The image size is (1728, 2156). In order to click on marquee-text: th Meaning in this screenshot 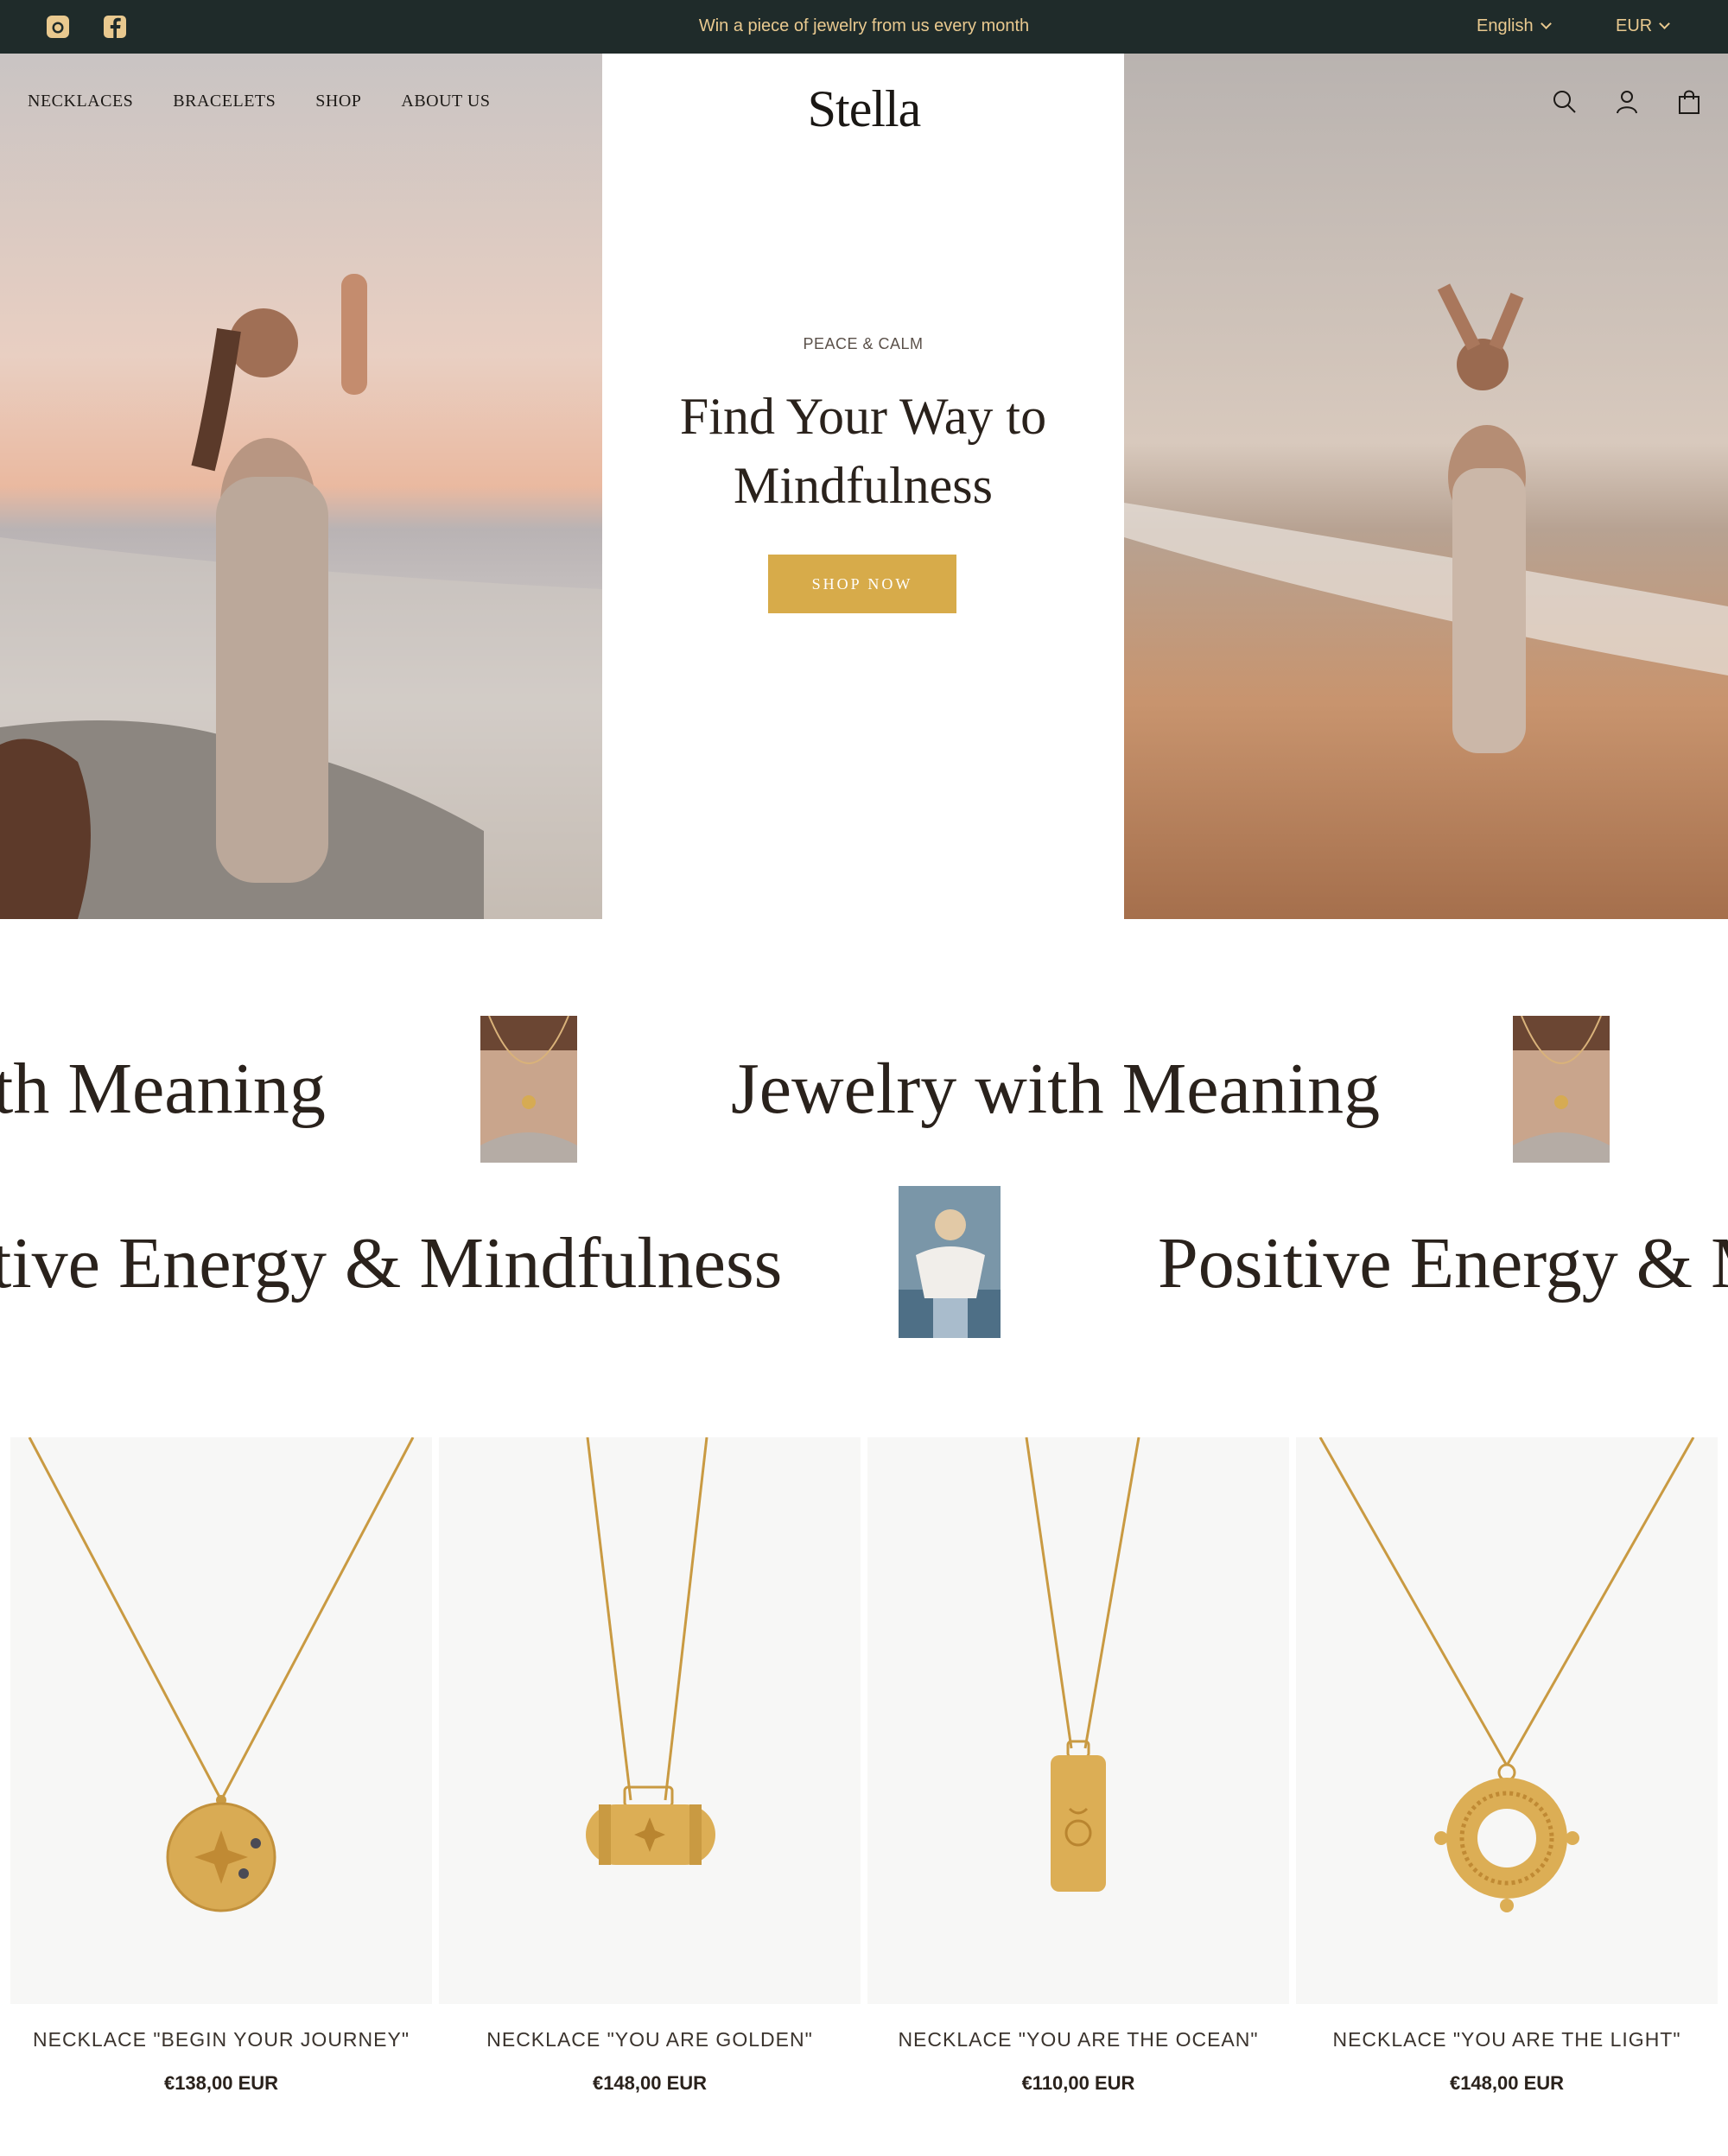, I will do `click(163, 1089)`.